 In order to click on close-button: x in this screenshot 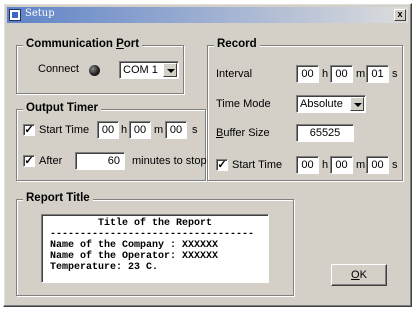, I will do `click(400, 15)`.